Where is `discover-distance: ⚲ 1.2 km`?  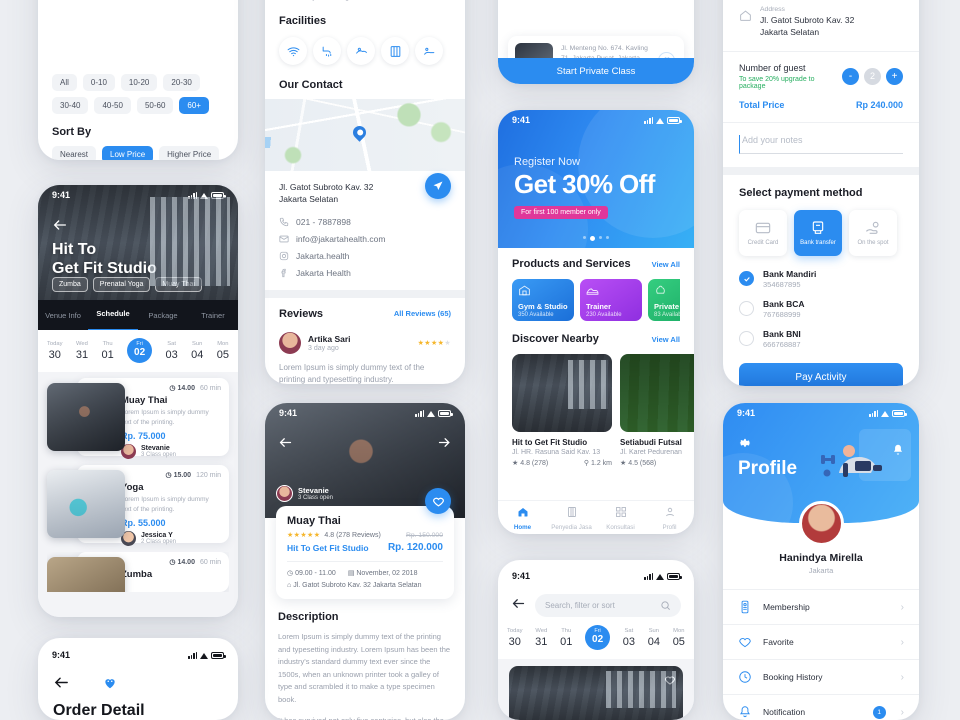 discover-distance: ⚲ 1.2 km is located at coordinates (597, 463).